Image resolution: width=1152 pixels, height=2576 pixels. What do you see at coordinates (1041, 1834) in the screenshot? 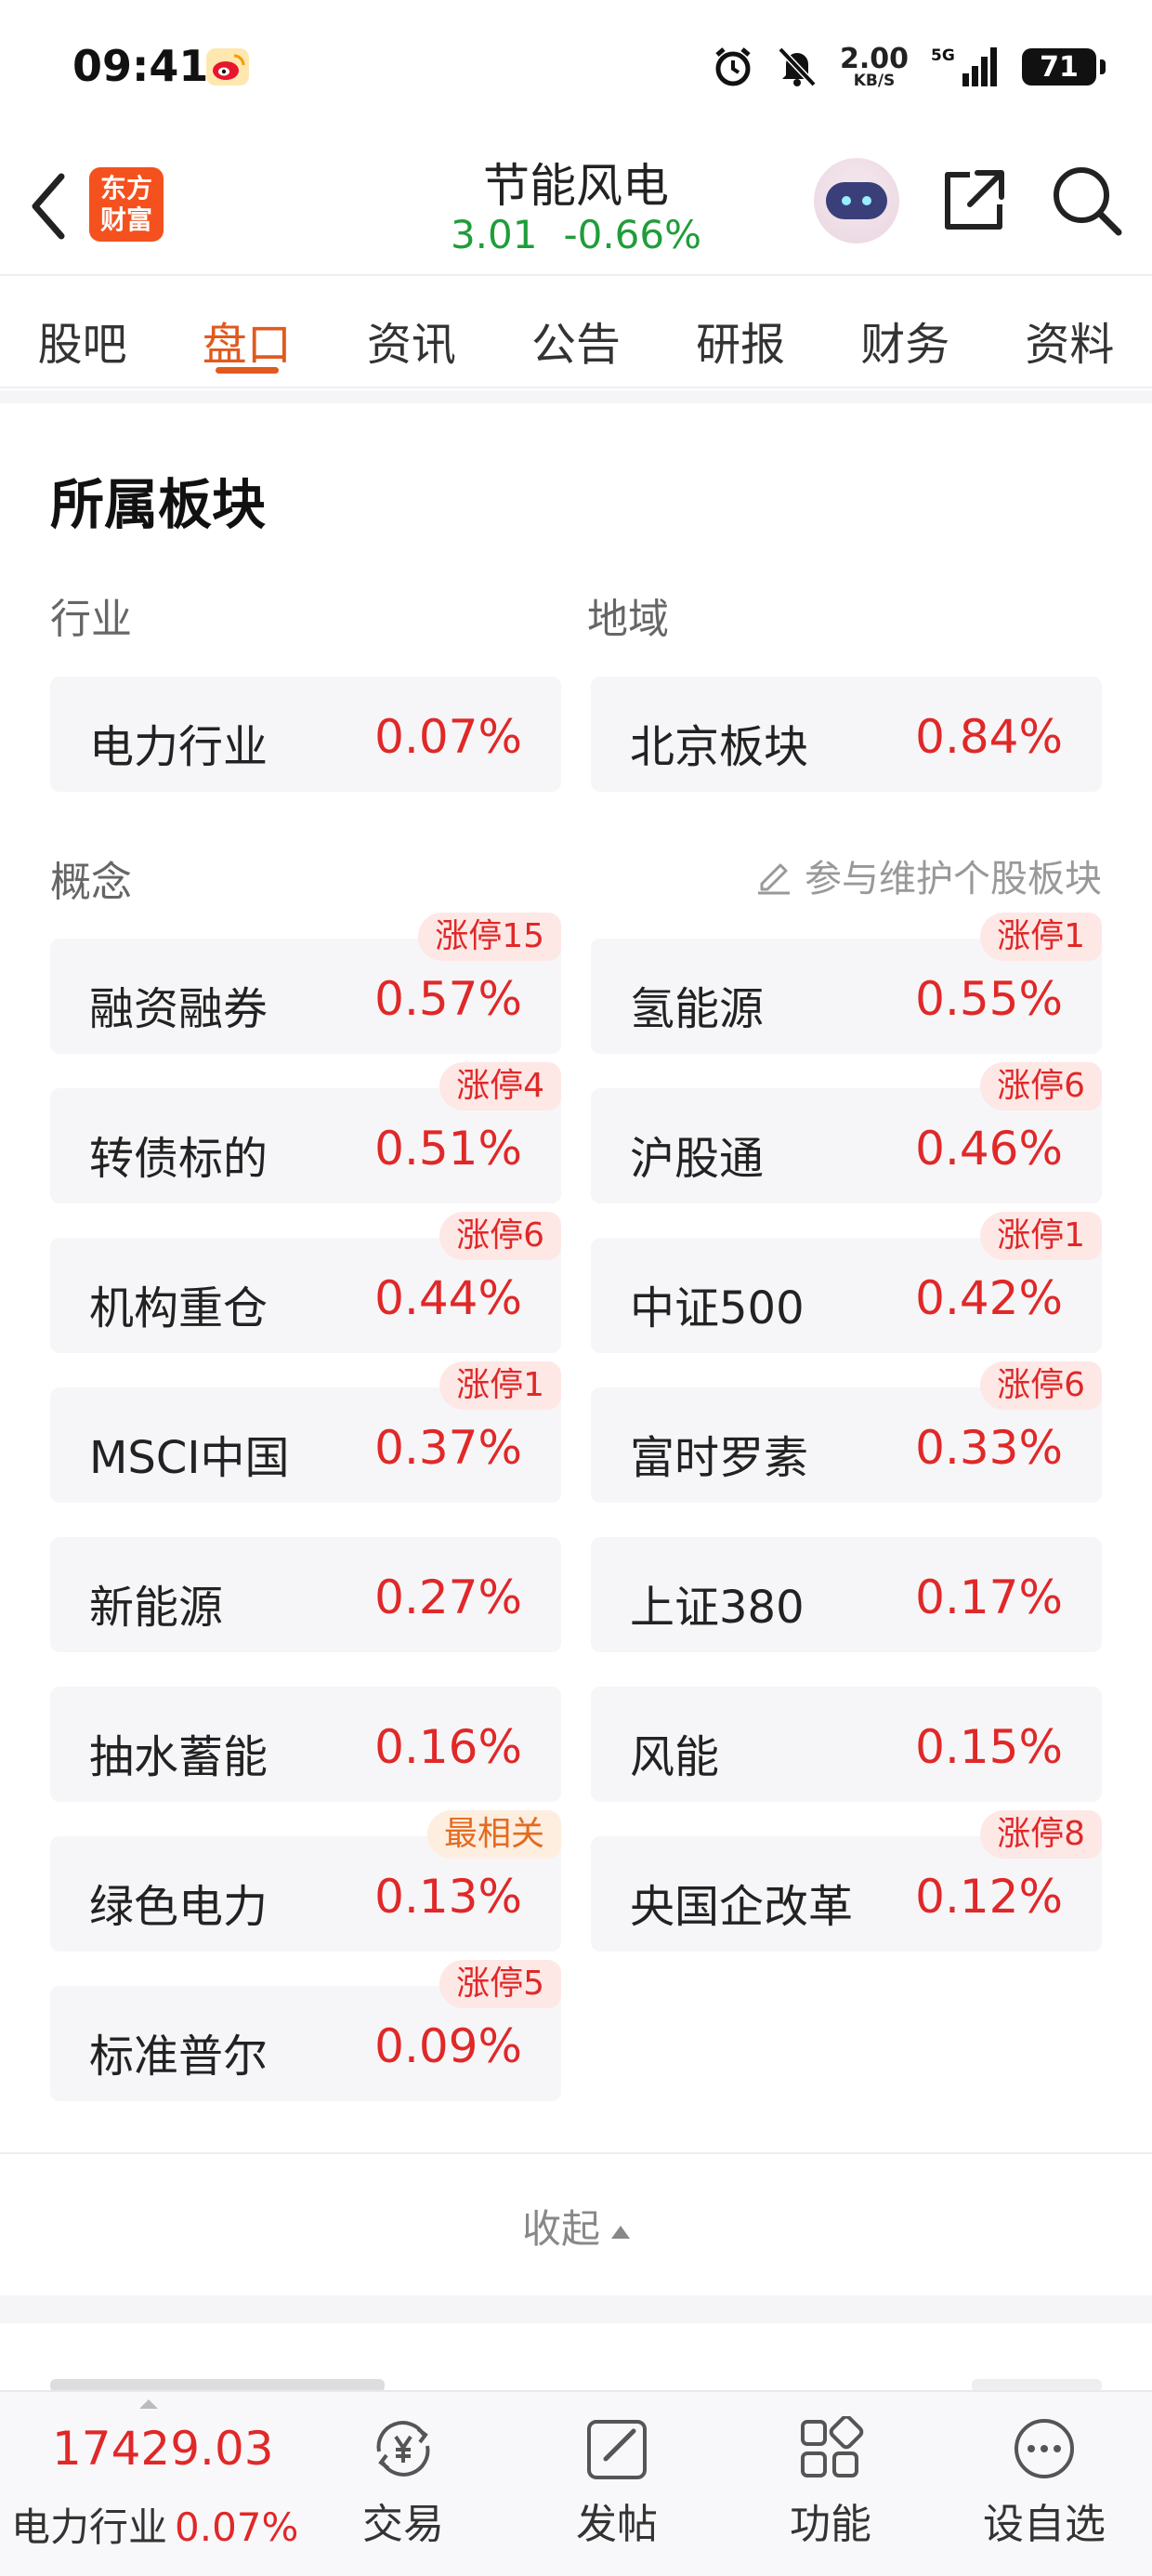
I see `limit-up-badge: 涨停8` at bounding box center [1041, 1834].